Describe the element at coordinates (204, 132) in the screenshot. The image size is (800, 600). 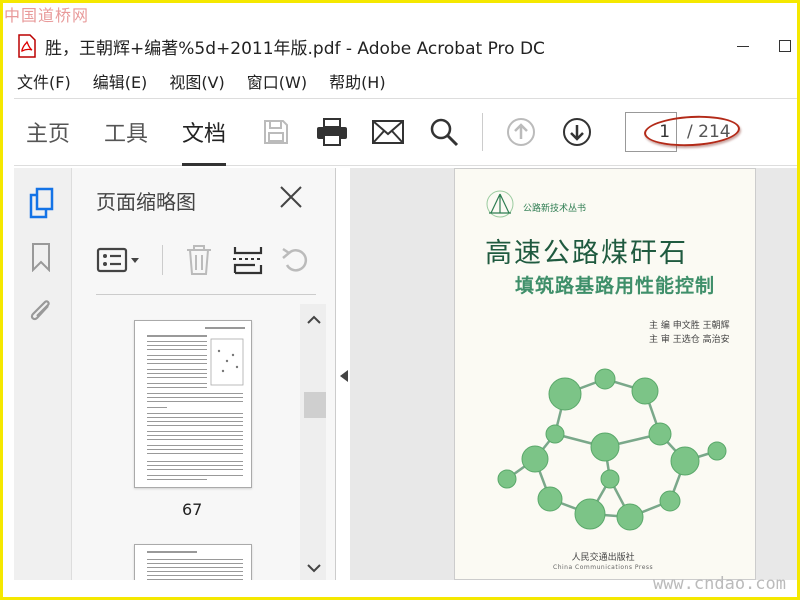
I see `tab-document: 文档` at that location.